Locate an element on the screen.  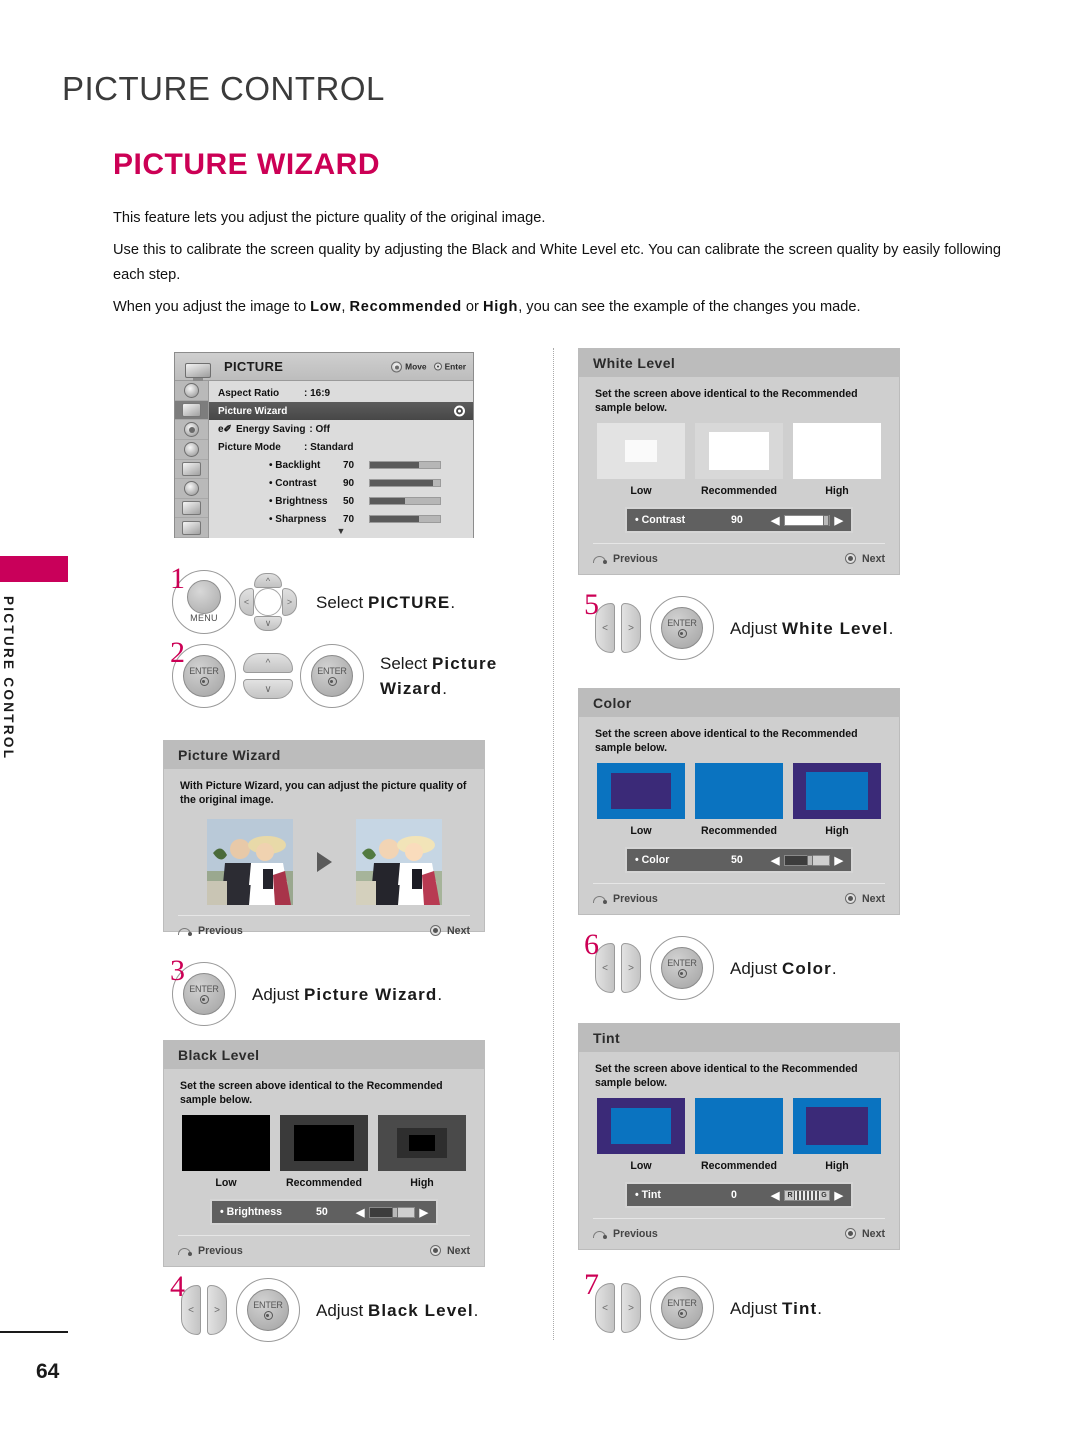
enter-button-step7: ENTER is located at coordinates (682, 1308).